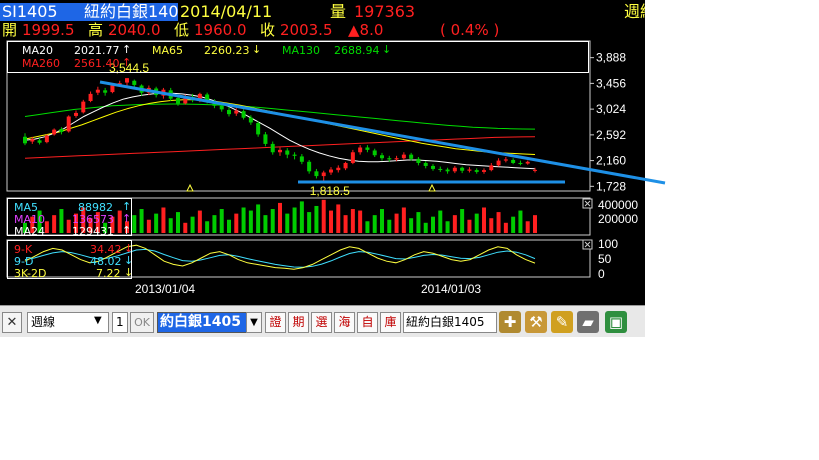 This screenshot has width=819, height=460. I want to click on eraser-icon: ▰, so click(588, 322).